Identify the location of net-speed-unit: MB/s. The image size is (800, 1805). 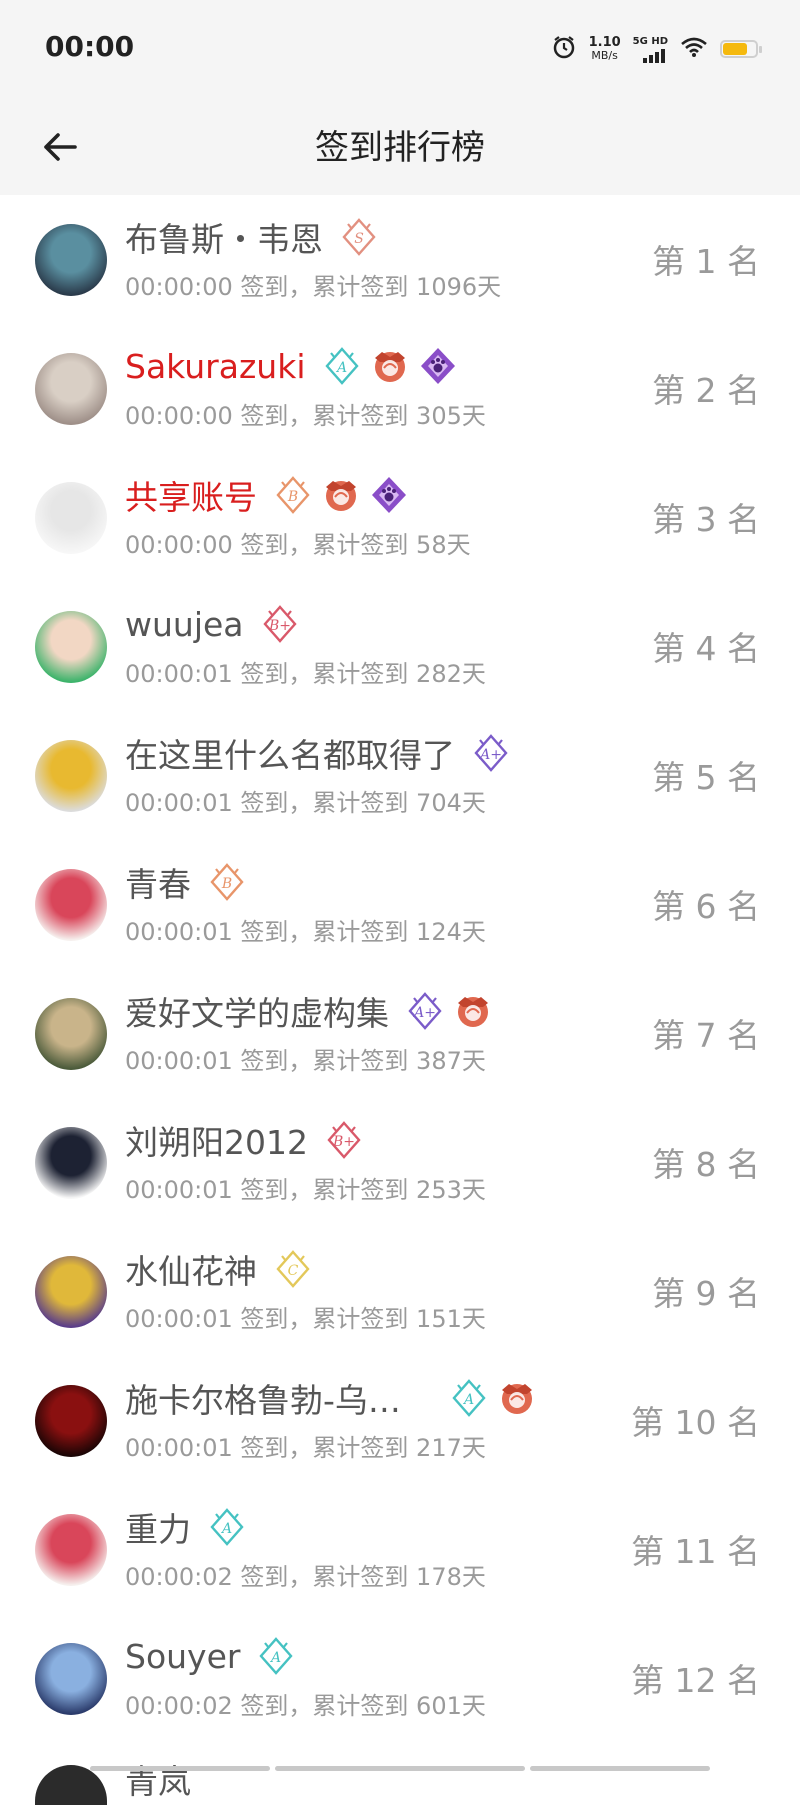
(604, 55).